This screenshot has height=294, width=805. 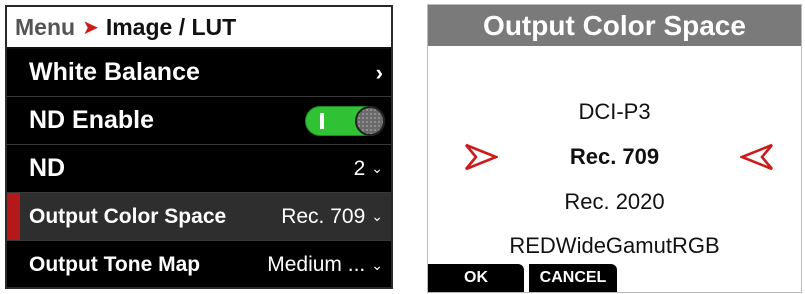 I want to click on ok-button: OK, so click(x=476, y=278).